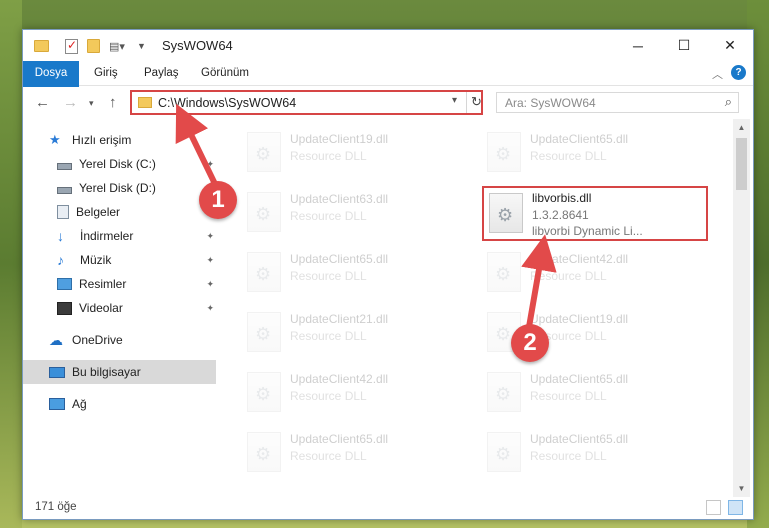  Describe the element at coordinates (11, 264) in the screenshot. I see `desktop-wallpaper-left` at that location.